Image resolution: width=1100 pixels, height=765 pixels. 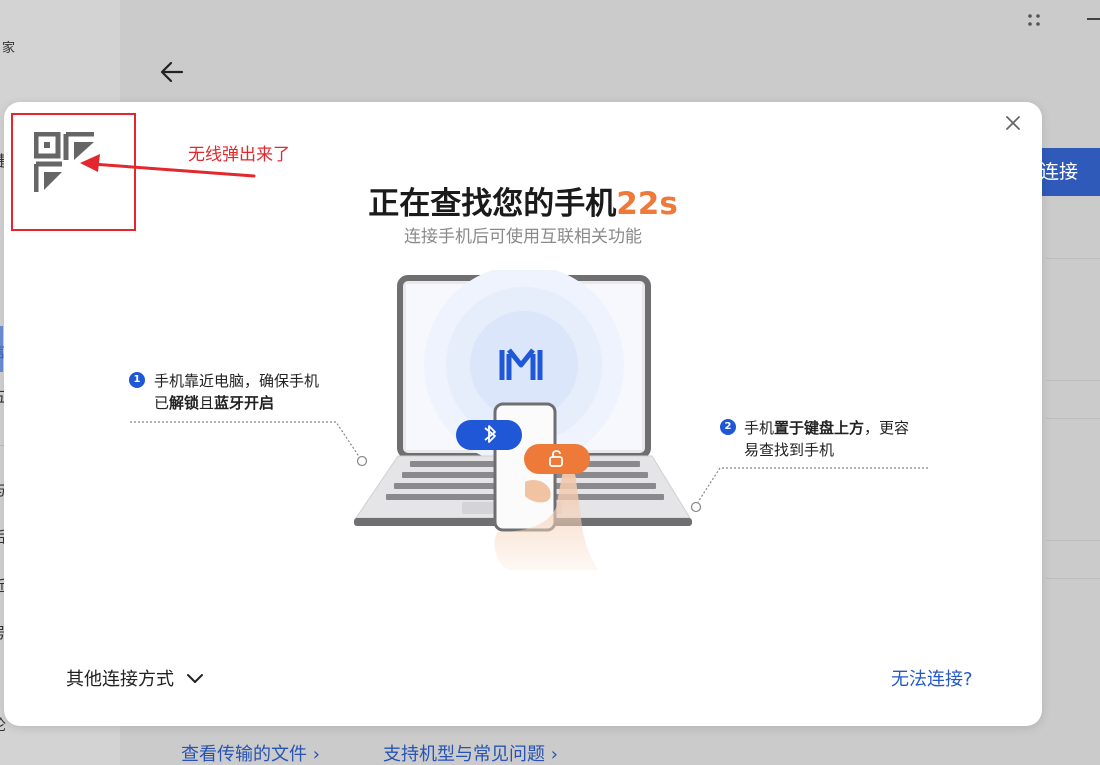 What do you see at coordinates (249, 444) in the screenshot?
I see `step1-leader-line` at bounding box center [249, 444].